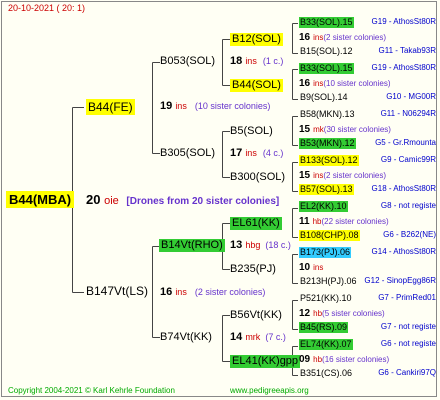 The height and width of the screenshot is (400, 440). Describe the element at coordinates (408, 326) in the screenshot. I see `ancestor-source: G7 - not registe` at that location.